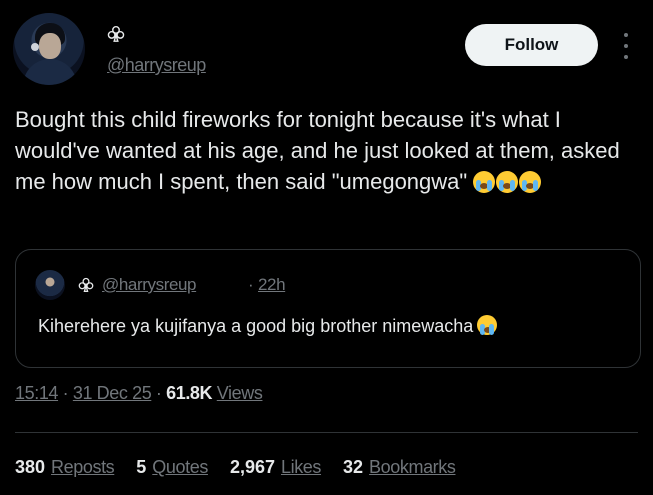 The height and width of the screenshot is (495, 653). I want to click on reposts-stat: 380 Reposts, so click(65, 467).